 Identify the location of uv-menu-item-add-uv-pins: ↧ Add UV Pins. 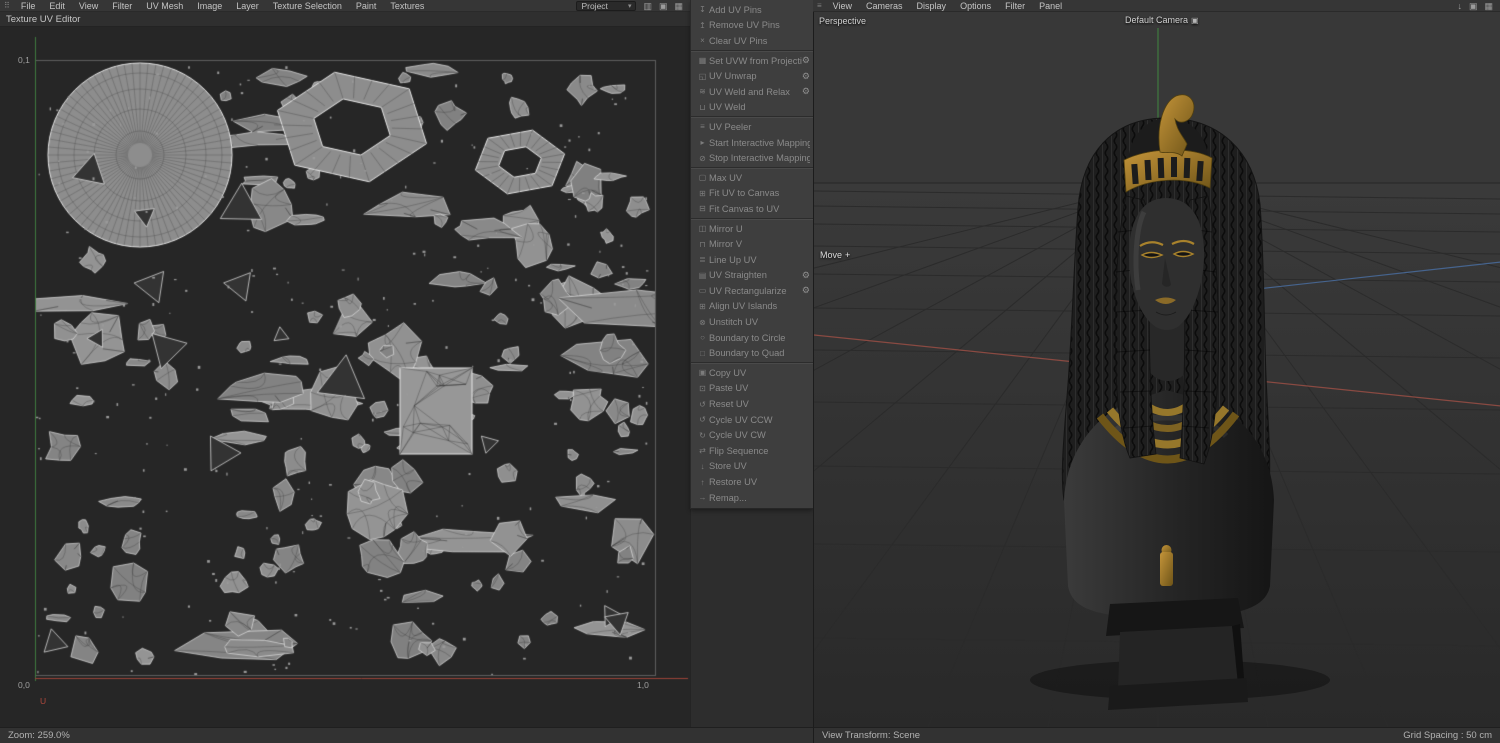
(752, 10).